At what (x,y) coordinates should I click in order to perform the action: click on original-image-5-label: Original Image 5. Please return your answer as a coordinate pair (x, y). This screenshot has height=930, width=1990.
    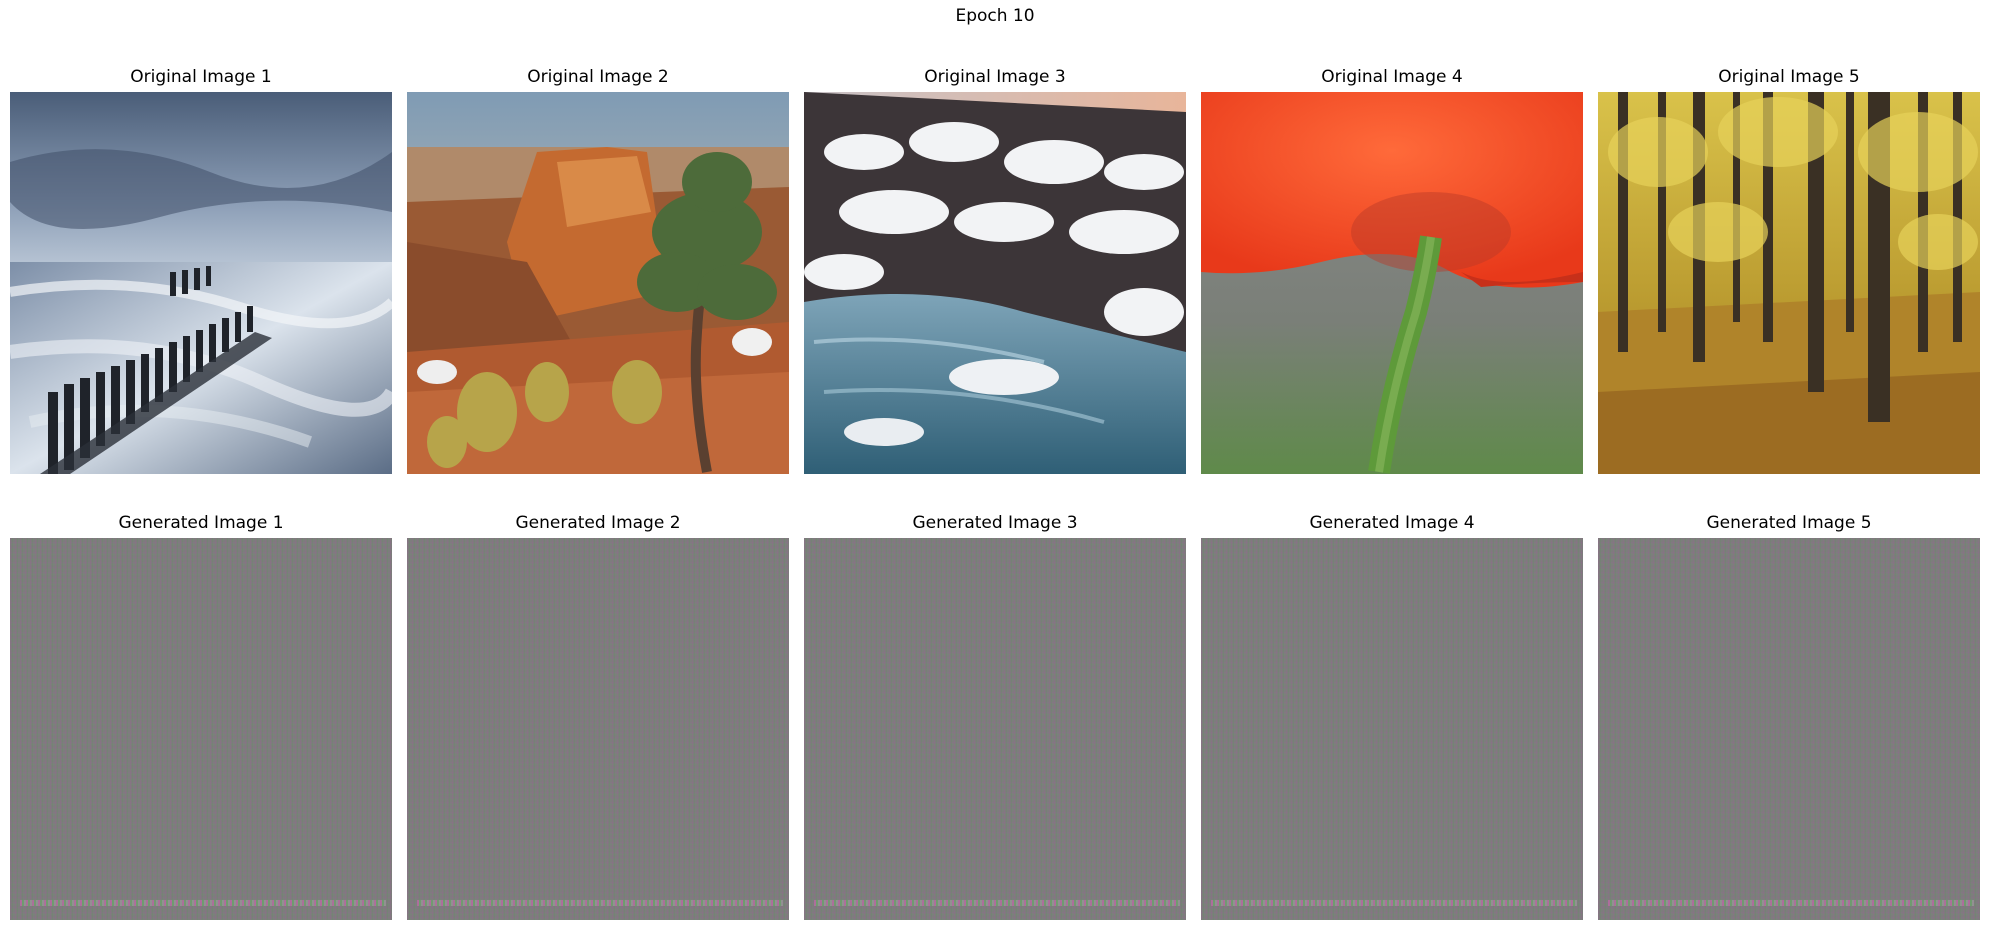
    Looking at the image, I should click on (1789, 77).